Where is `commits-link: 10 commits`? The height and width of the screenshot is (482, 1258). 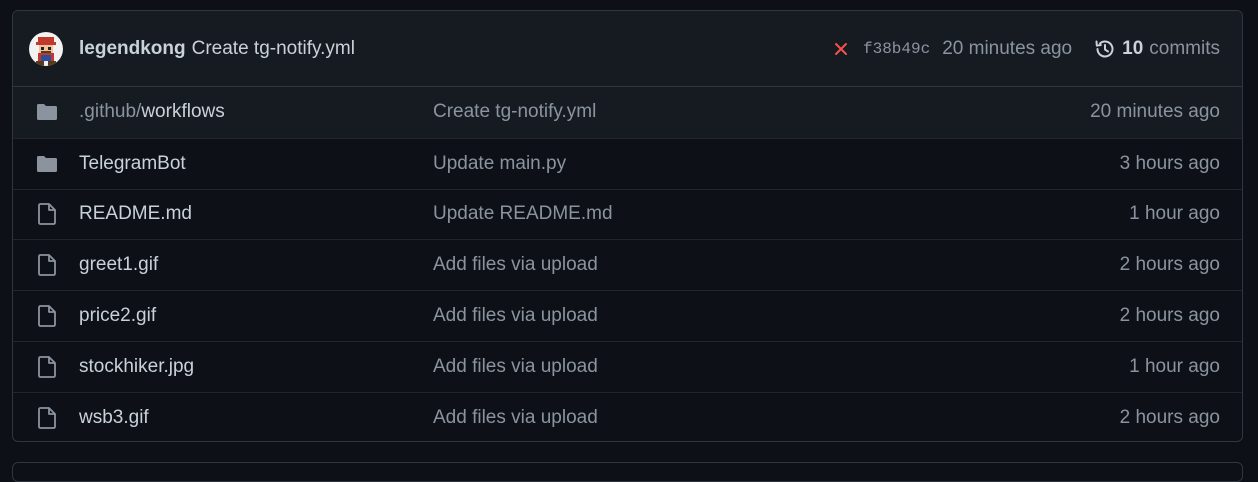 commits-link: 10 commits is located at coordinates (1157, 49).